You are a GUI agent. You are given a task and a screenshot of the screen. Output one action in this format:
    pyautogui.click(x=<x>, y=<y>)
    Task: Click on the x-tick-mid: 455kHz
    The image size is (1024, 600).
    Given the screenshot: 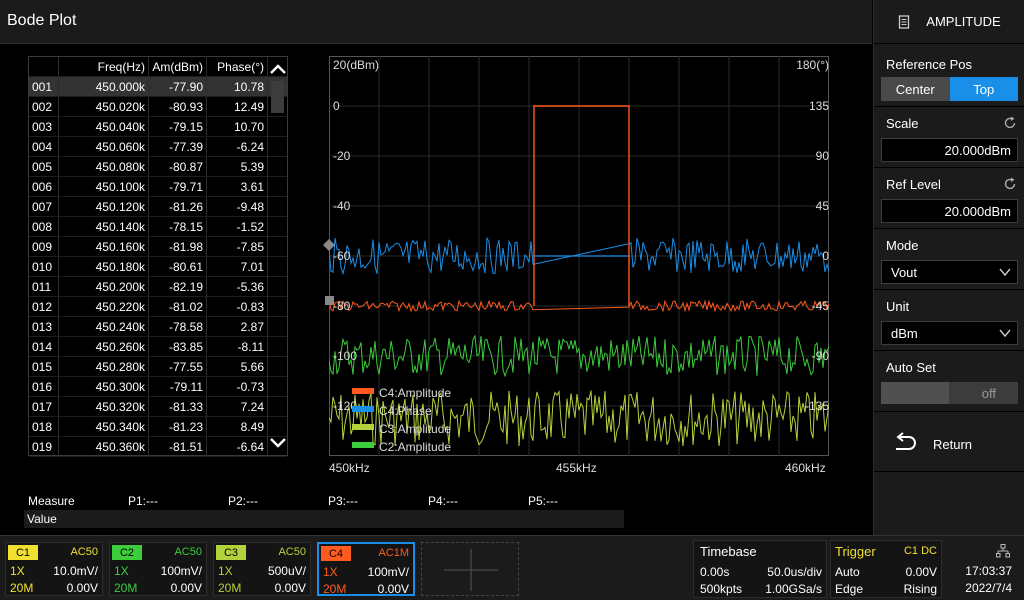 What is the action you would take?
    pyautogui.click(x=576, y=468)
    